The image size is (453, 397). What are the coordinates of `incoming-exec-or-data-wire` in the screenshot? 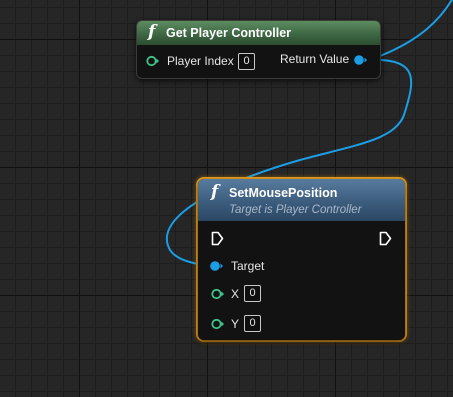 It's located at (416, 28).